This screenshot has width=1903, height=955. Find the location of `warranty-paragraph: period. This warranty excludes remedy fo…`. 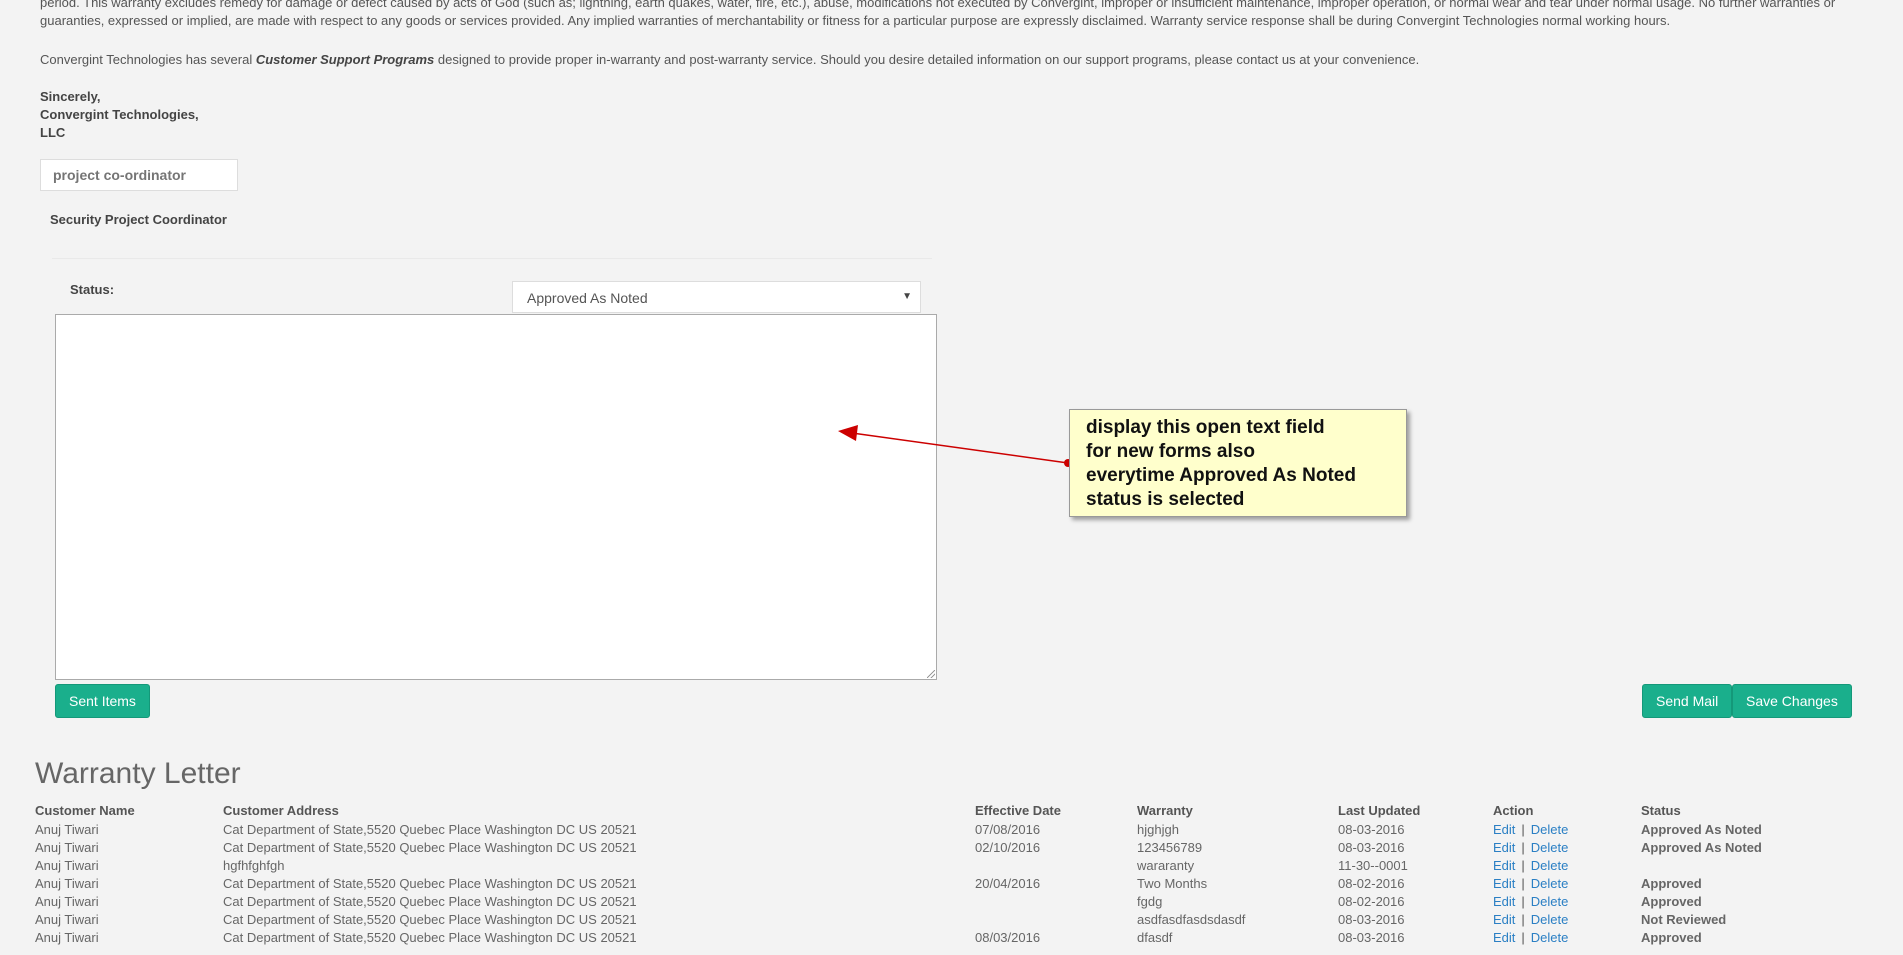

warranty-paragraph: period. This warranty excludes remedy fo… is located at coordinates (938, 14).